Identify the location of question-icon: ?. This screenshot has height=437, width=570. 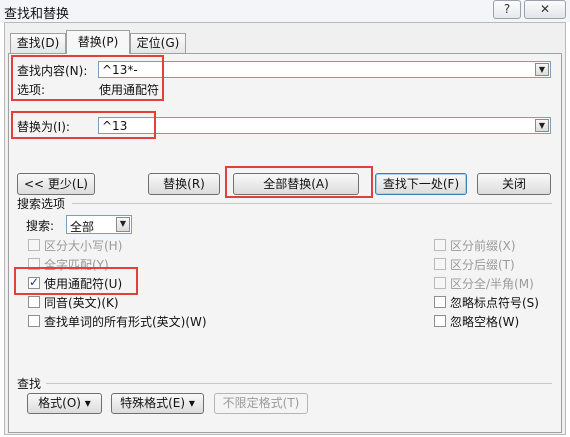
(507, 9).